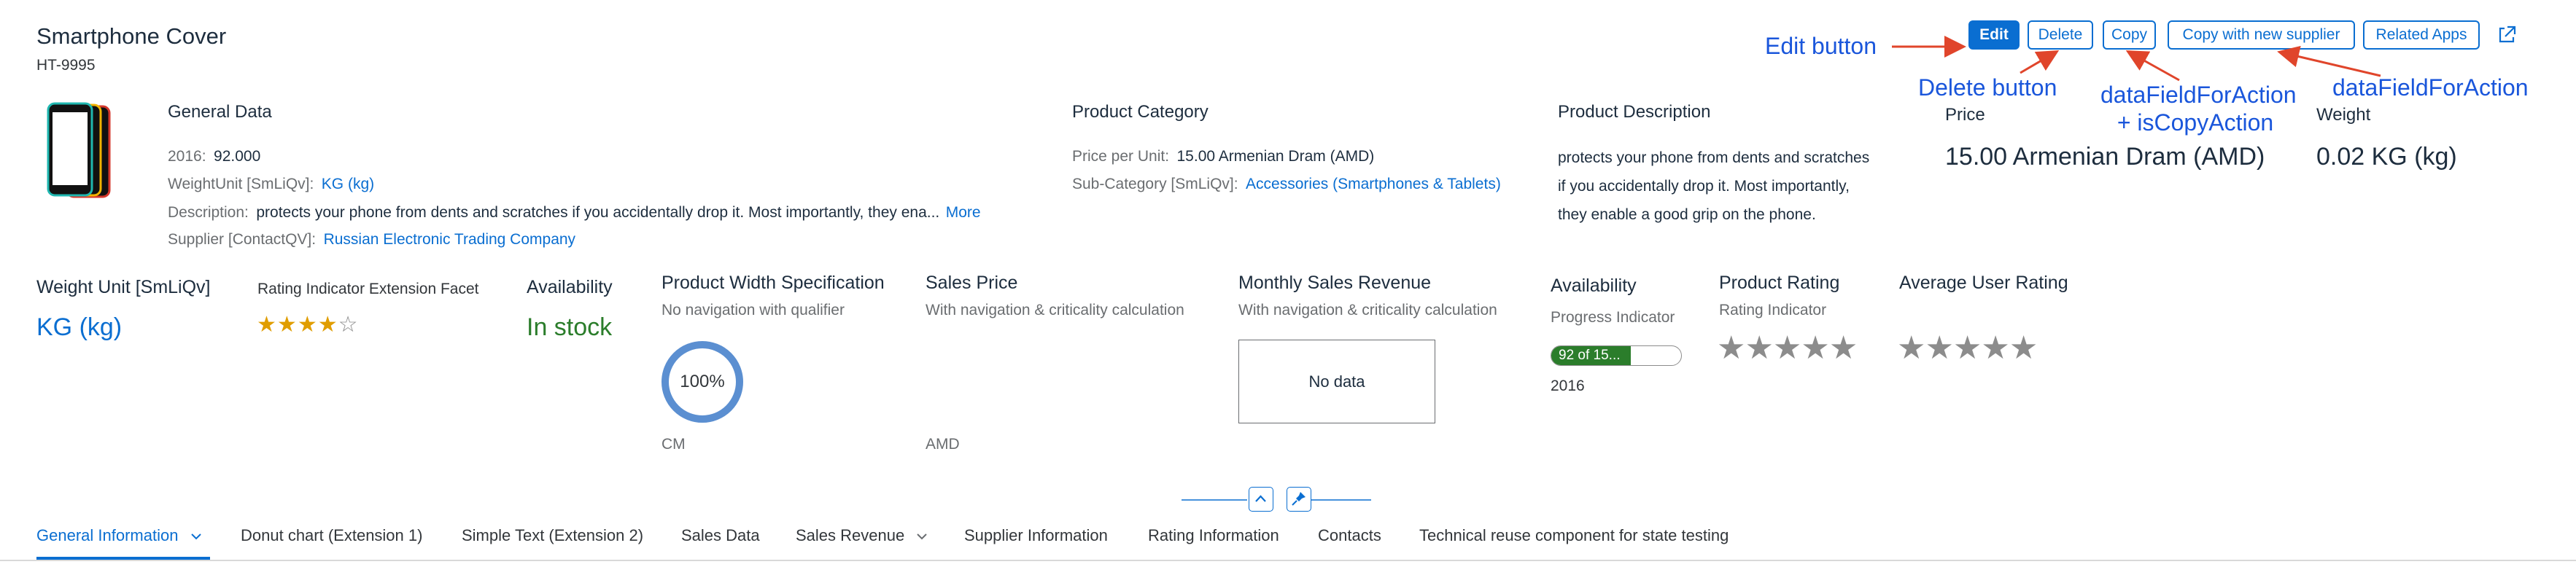  Describe the element at coordinates (1275, 156) in the screenshot. I see `price-per-unit-value: 15.00 Armenian Dram (AMD)` at that location.